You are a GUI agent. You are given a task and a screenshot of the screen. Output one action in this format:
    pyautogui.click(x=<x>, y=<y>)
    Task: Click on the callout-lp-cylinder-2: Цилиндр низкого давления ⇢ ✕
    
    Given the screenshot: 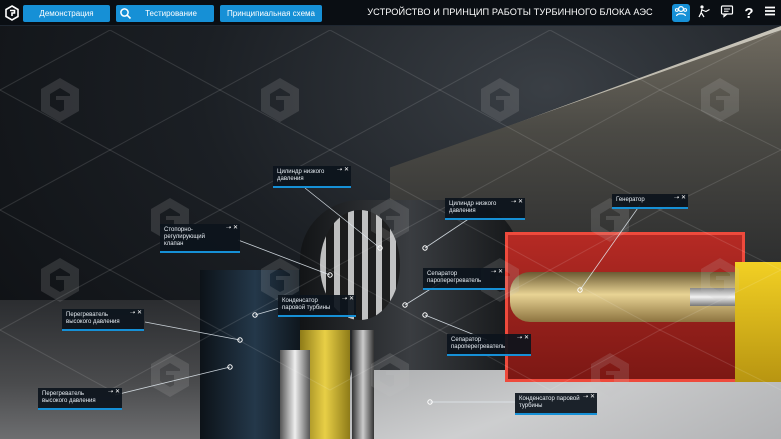 What is the action you would take?
    pyautogui.click(x=485, y=209)
    